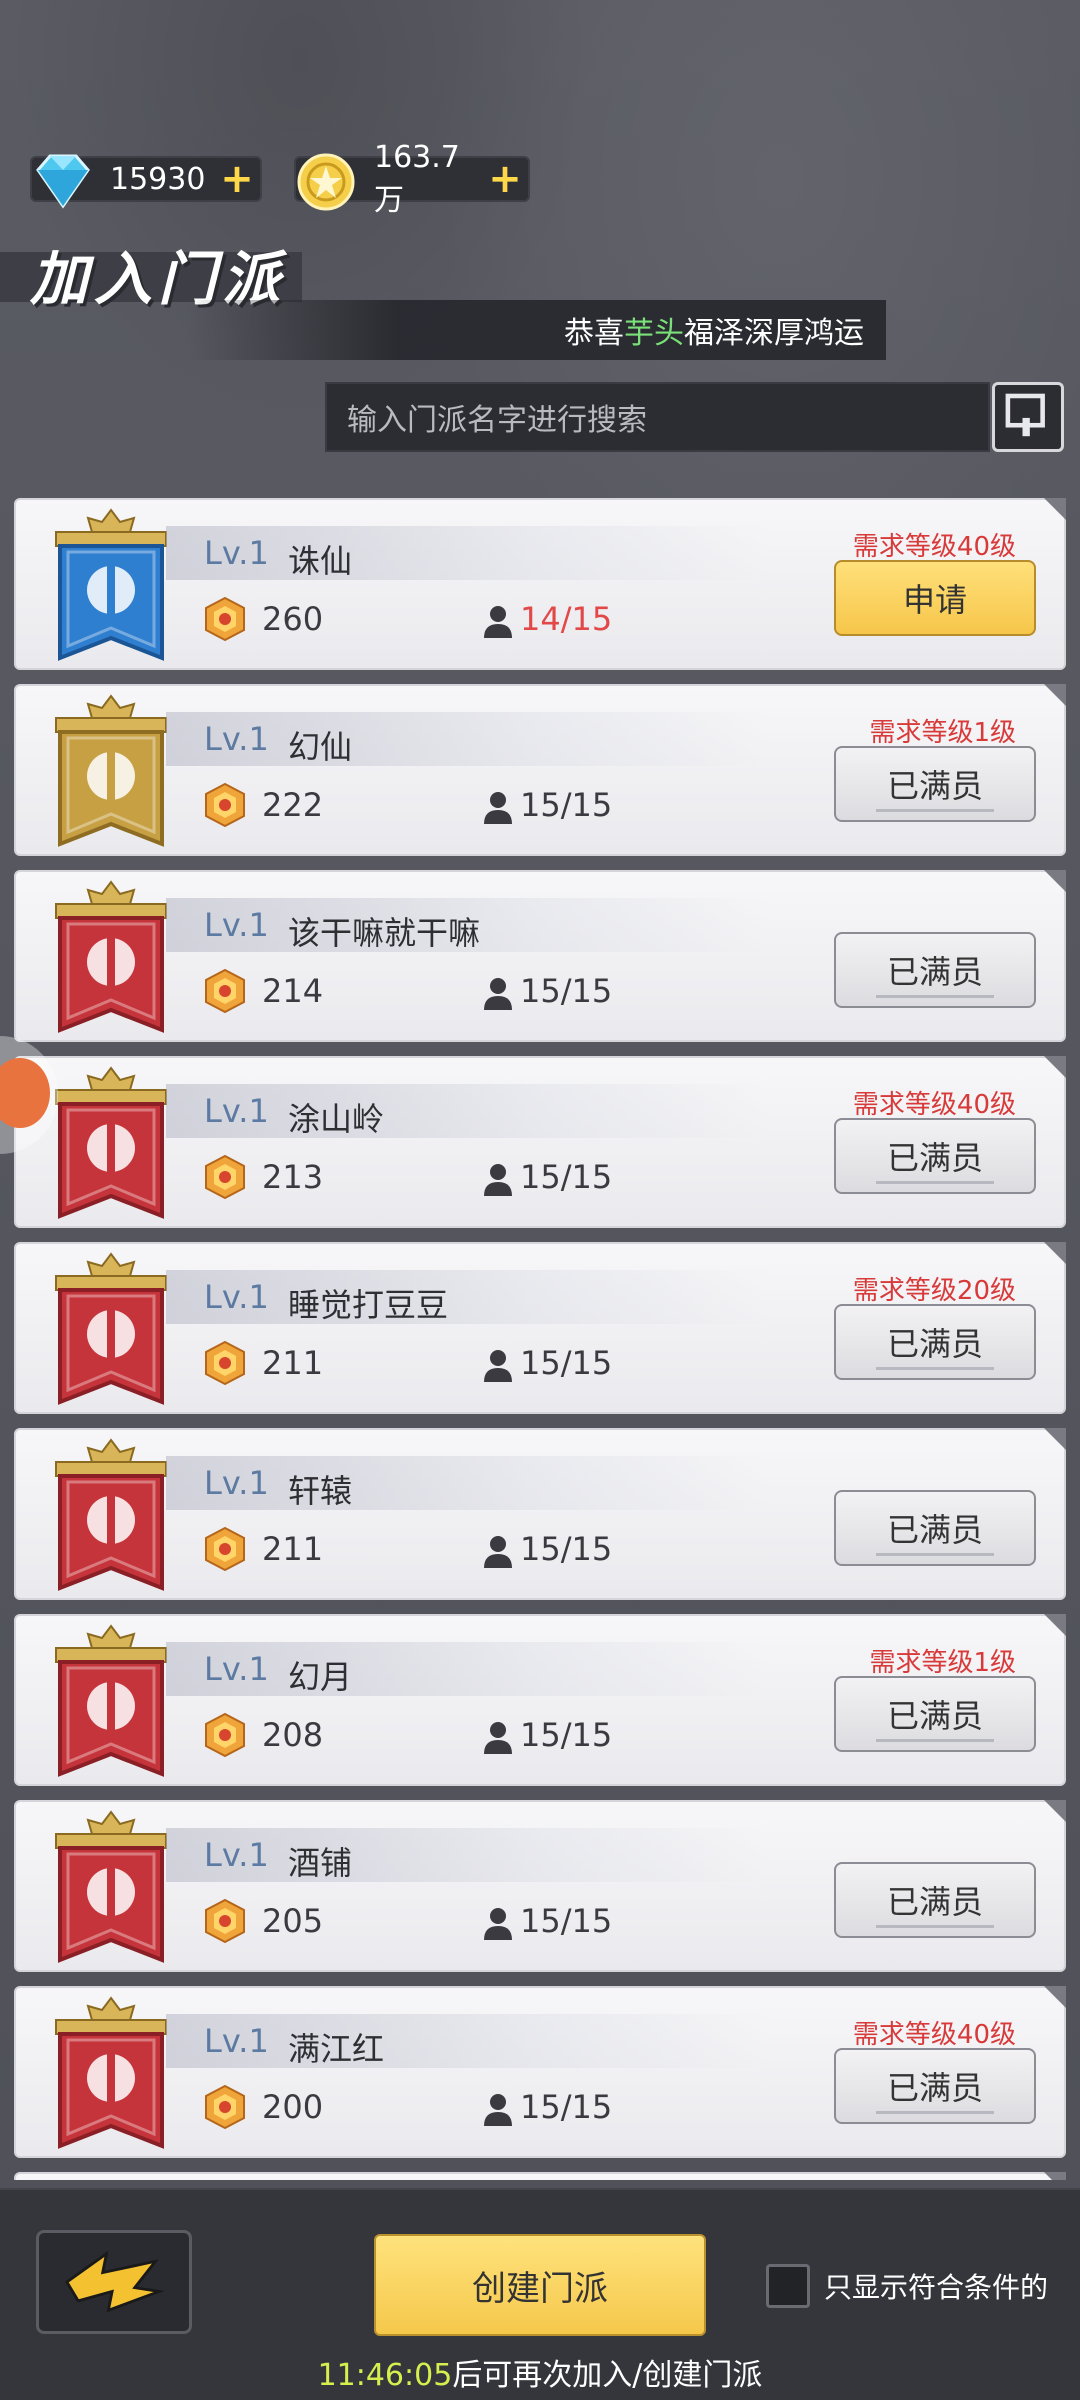 The image size is (1080, 2400). I want to click on ticker-suffix: 福泽深厚鸿运, so click(774, 333).